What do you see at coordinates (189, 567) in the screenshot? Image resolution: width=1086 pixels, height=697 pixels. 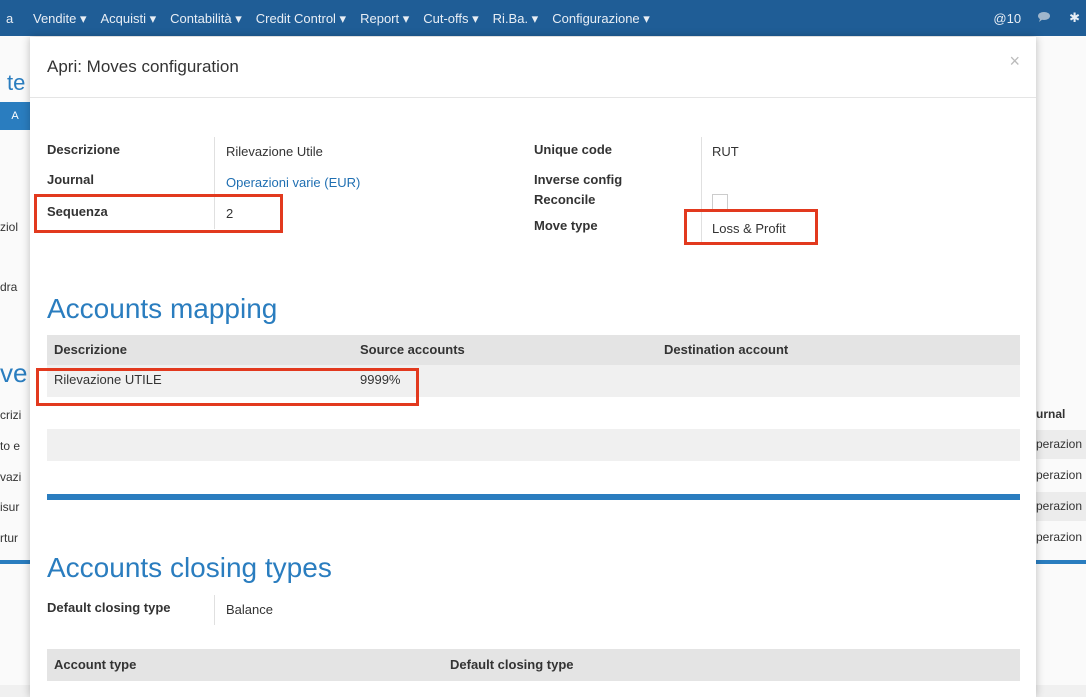 I see `accounts-closing-types-heading: Accounts closing types` at bounding box center [189, 567].